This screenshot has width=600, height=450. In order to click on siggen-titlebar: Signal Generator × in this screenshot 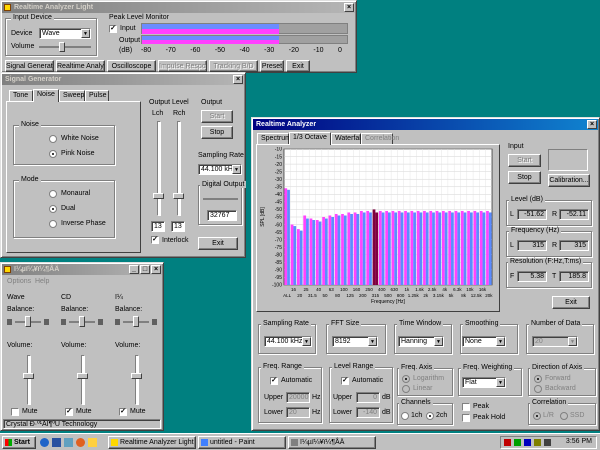, I will do `click(123, 79)`.